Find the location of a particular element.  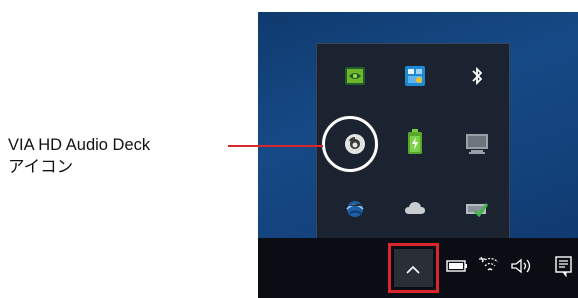

bluetooth-icon is located at coordinates (477, 76).